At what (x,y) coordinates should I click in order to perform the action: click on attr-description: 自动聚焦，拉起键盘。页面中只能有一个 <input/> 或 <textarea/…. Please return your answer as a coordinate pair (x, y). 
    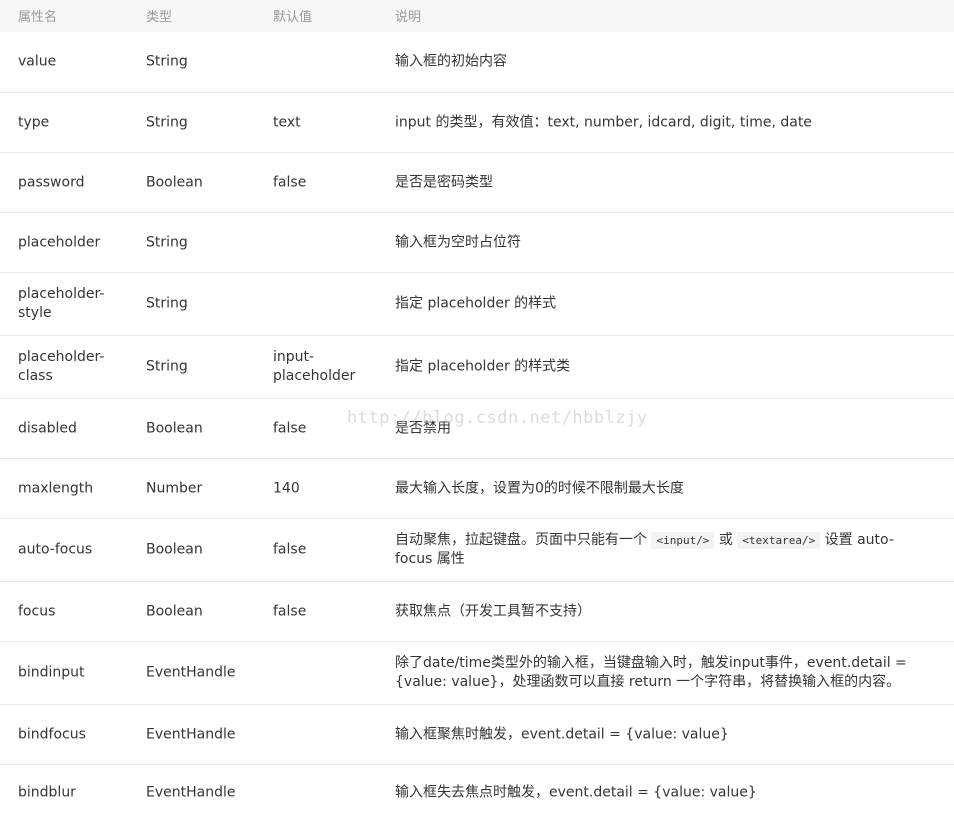
    Looking at the image, I should click on (644, 549).